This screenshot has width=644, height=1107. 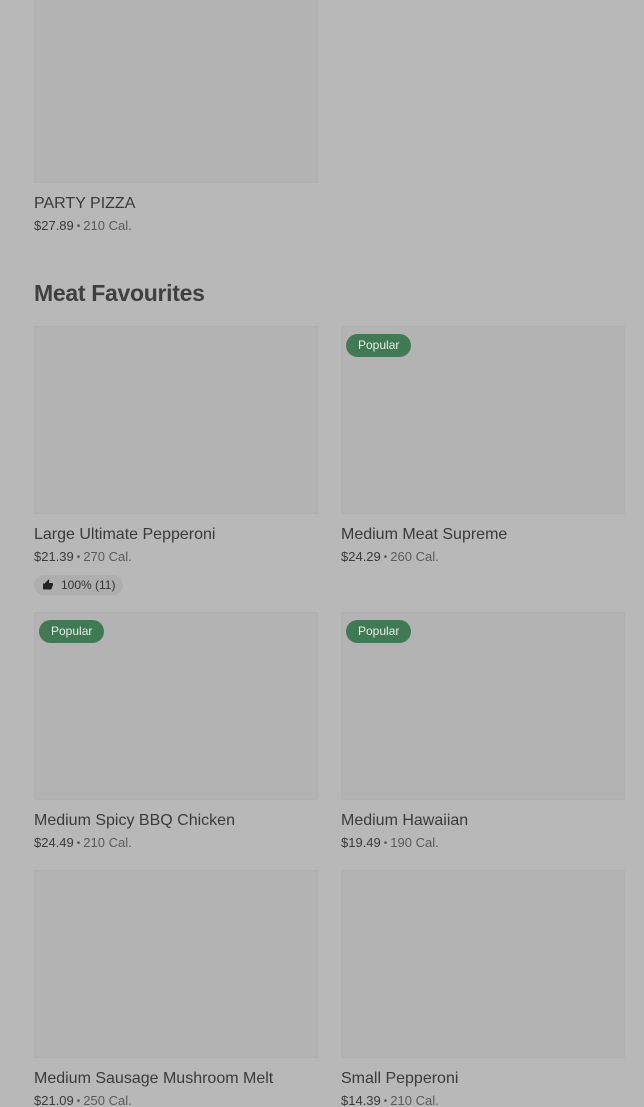 I want to click on item-price: $19.49, so click(x=361, y=842).